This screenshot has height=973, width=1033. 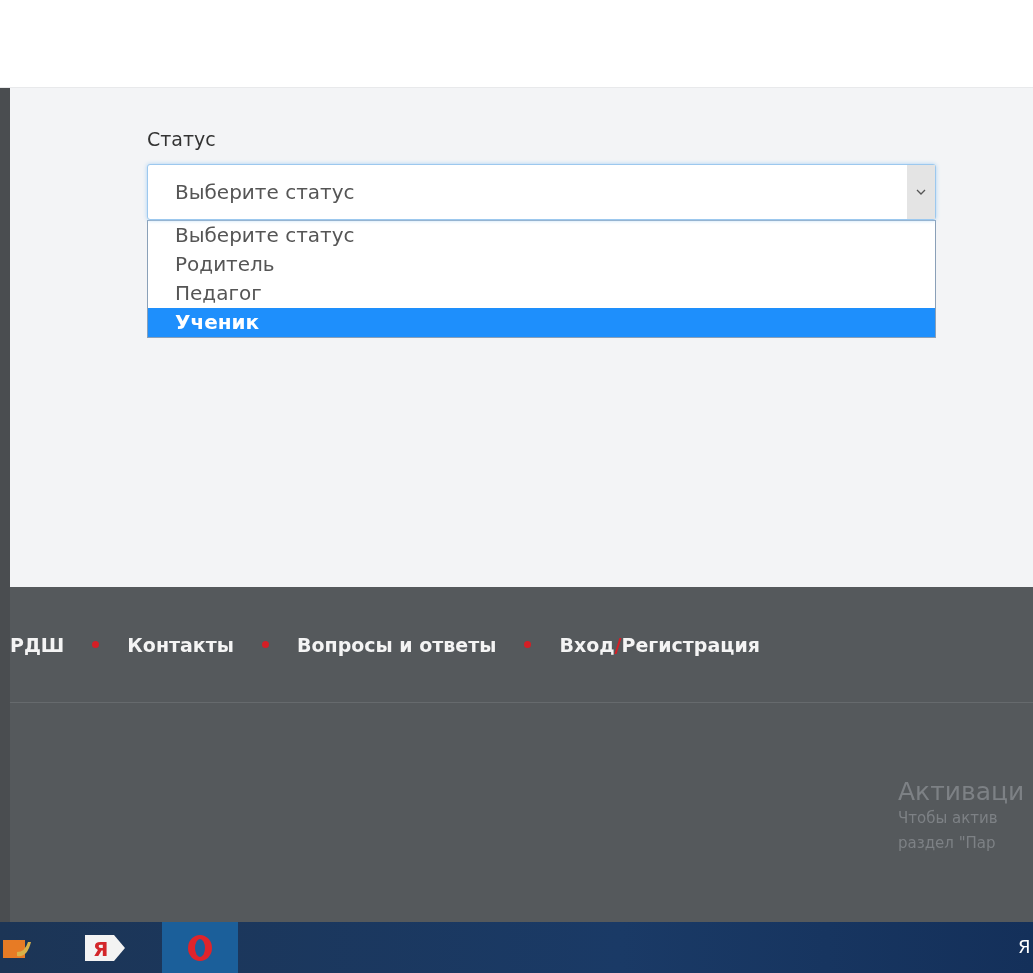 What do you see at coordinates (921, 192) in the screenshot?
I see `chevron-icon` at bounding box center [921, 192].